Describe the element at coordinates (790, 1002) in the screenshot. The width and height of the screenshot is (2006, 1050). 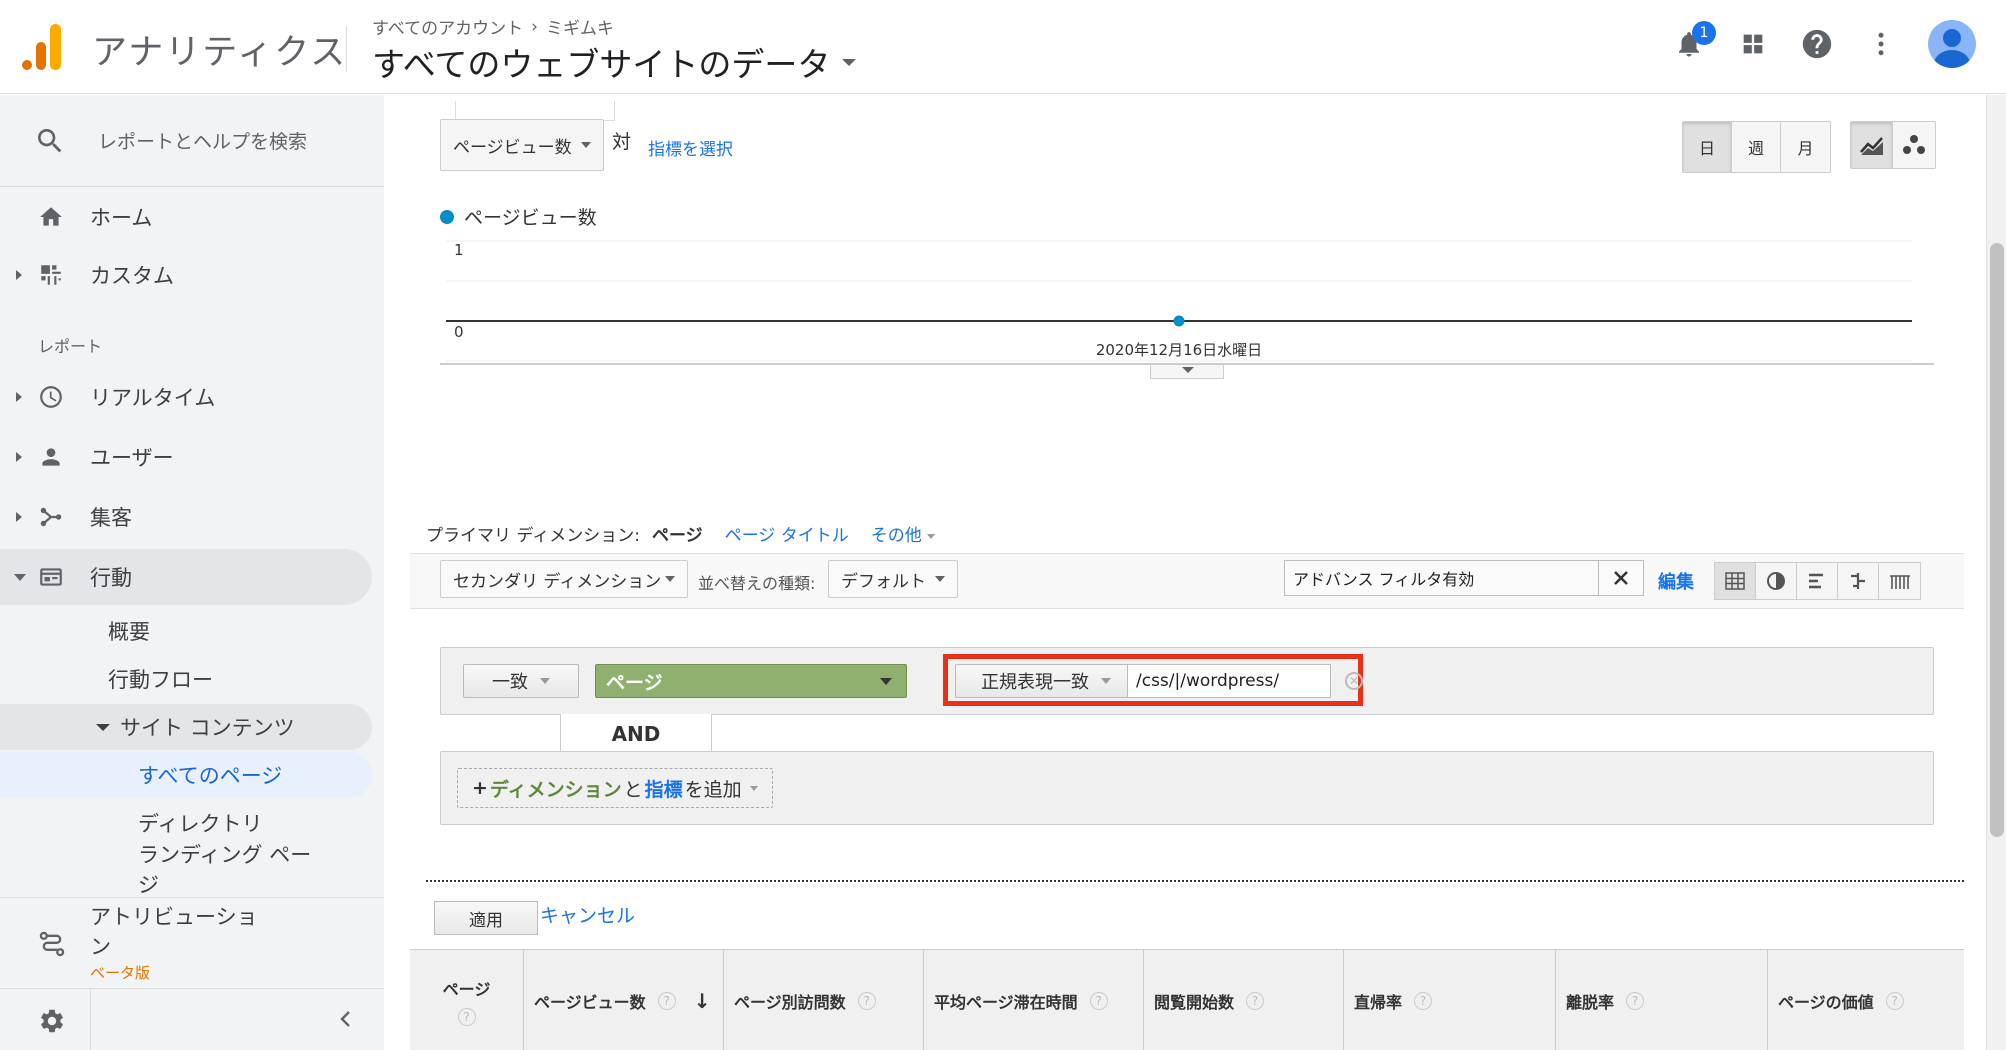
I see `column-label: ページ別訪問数` at that location.